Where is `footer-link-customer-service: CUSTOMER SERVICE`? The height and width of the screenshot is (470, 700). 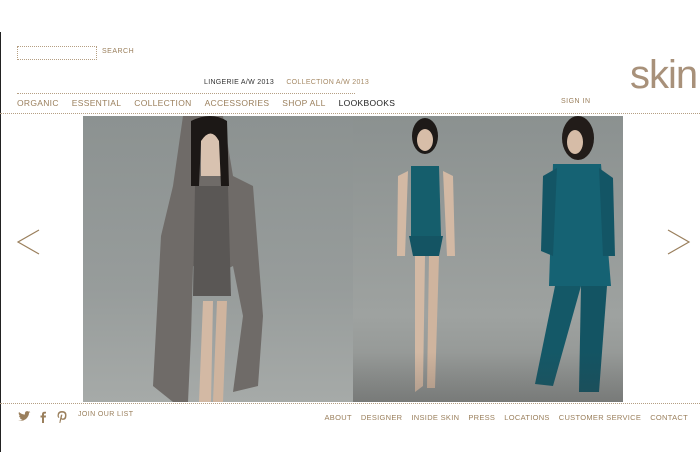
footer-link-customer-service: CUSTOMER SERVICE is located at coordinates (600, 417).